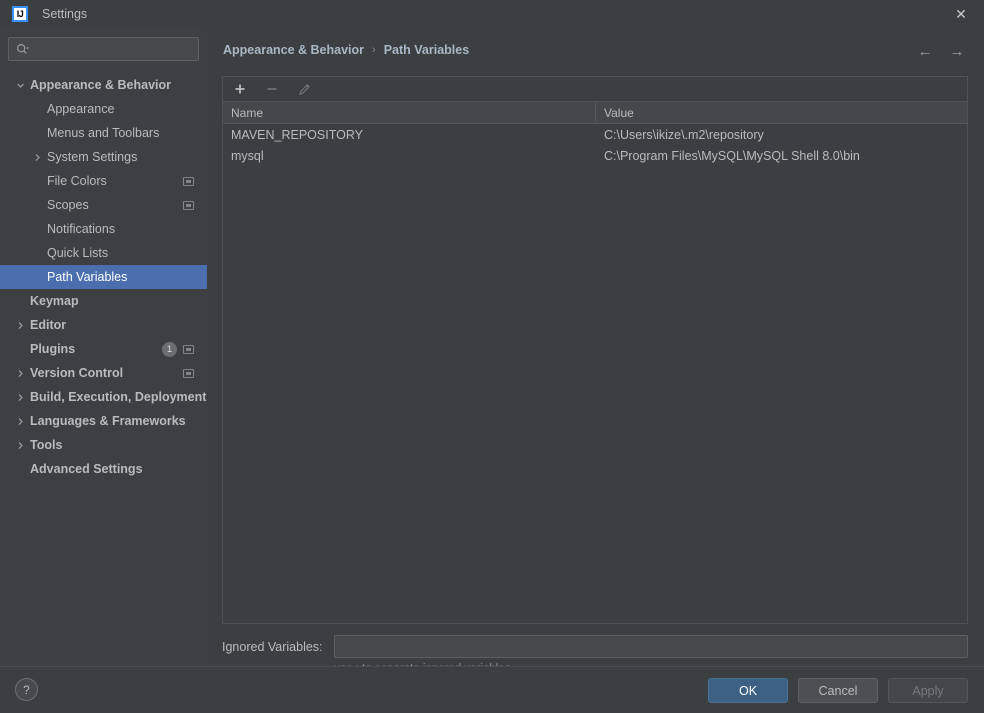 The height and width of the screenshot is (713, 984). I want to click on sidebar-item-build-execution-deployment: Build, Execution, Deployment, so click(103, 397).